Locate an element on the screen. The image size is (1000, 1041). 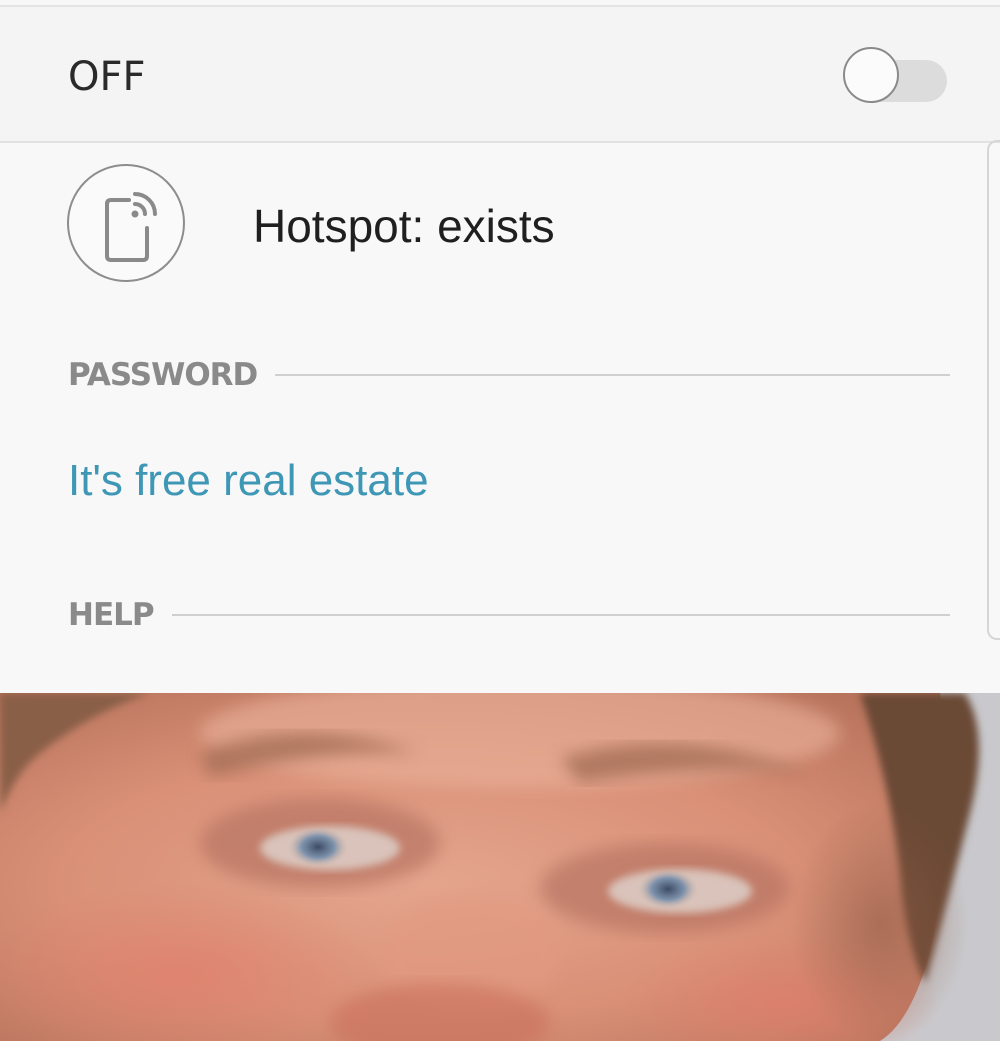
help-section-title: HELP is located at coordinates (111, 615).